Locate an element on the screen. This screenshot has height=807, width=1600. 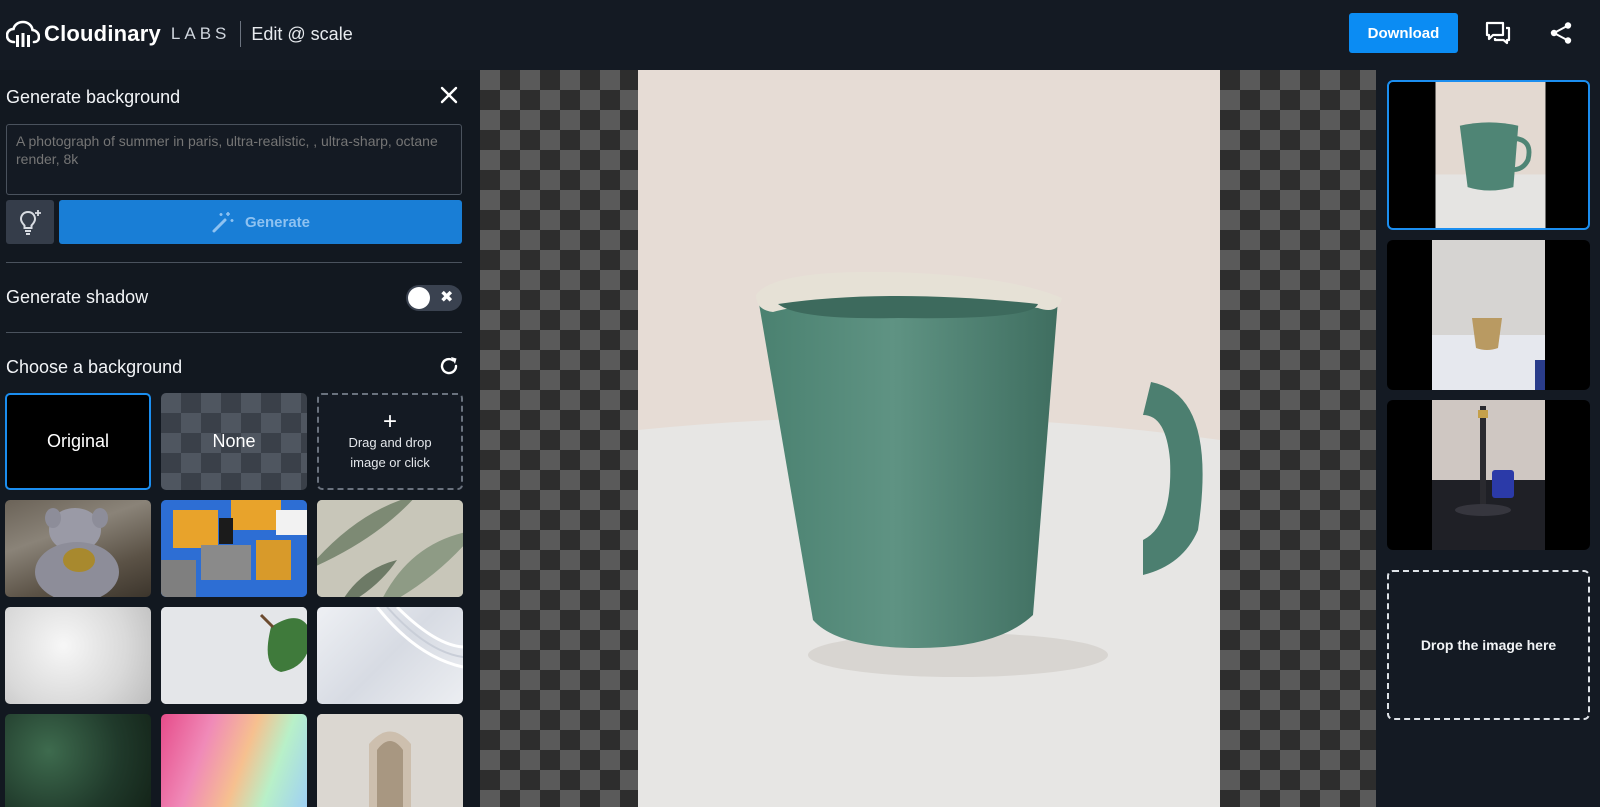
generate-button: Generate is located at coordinates (260, 222).